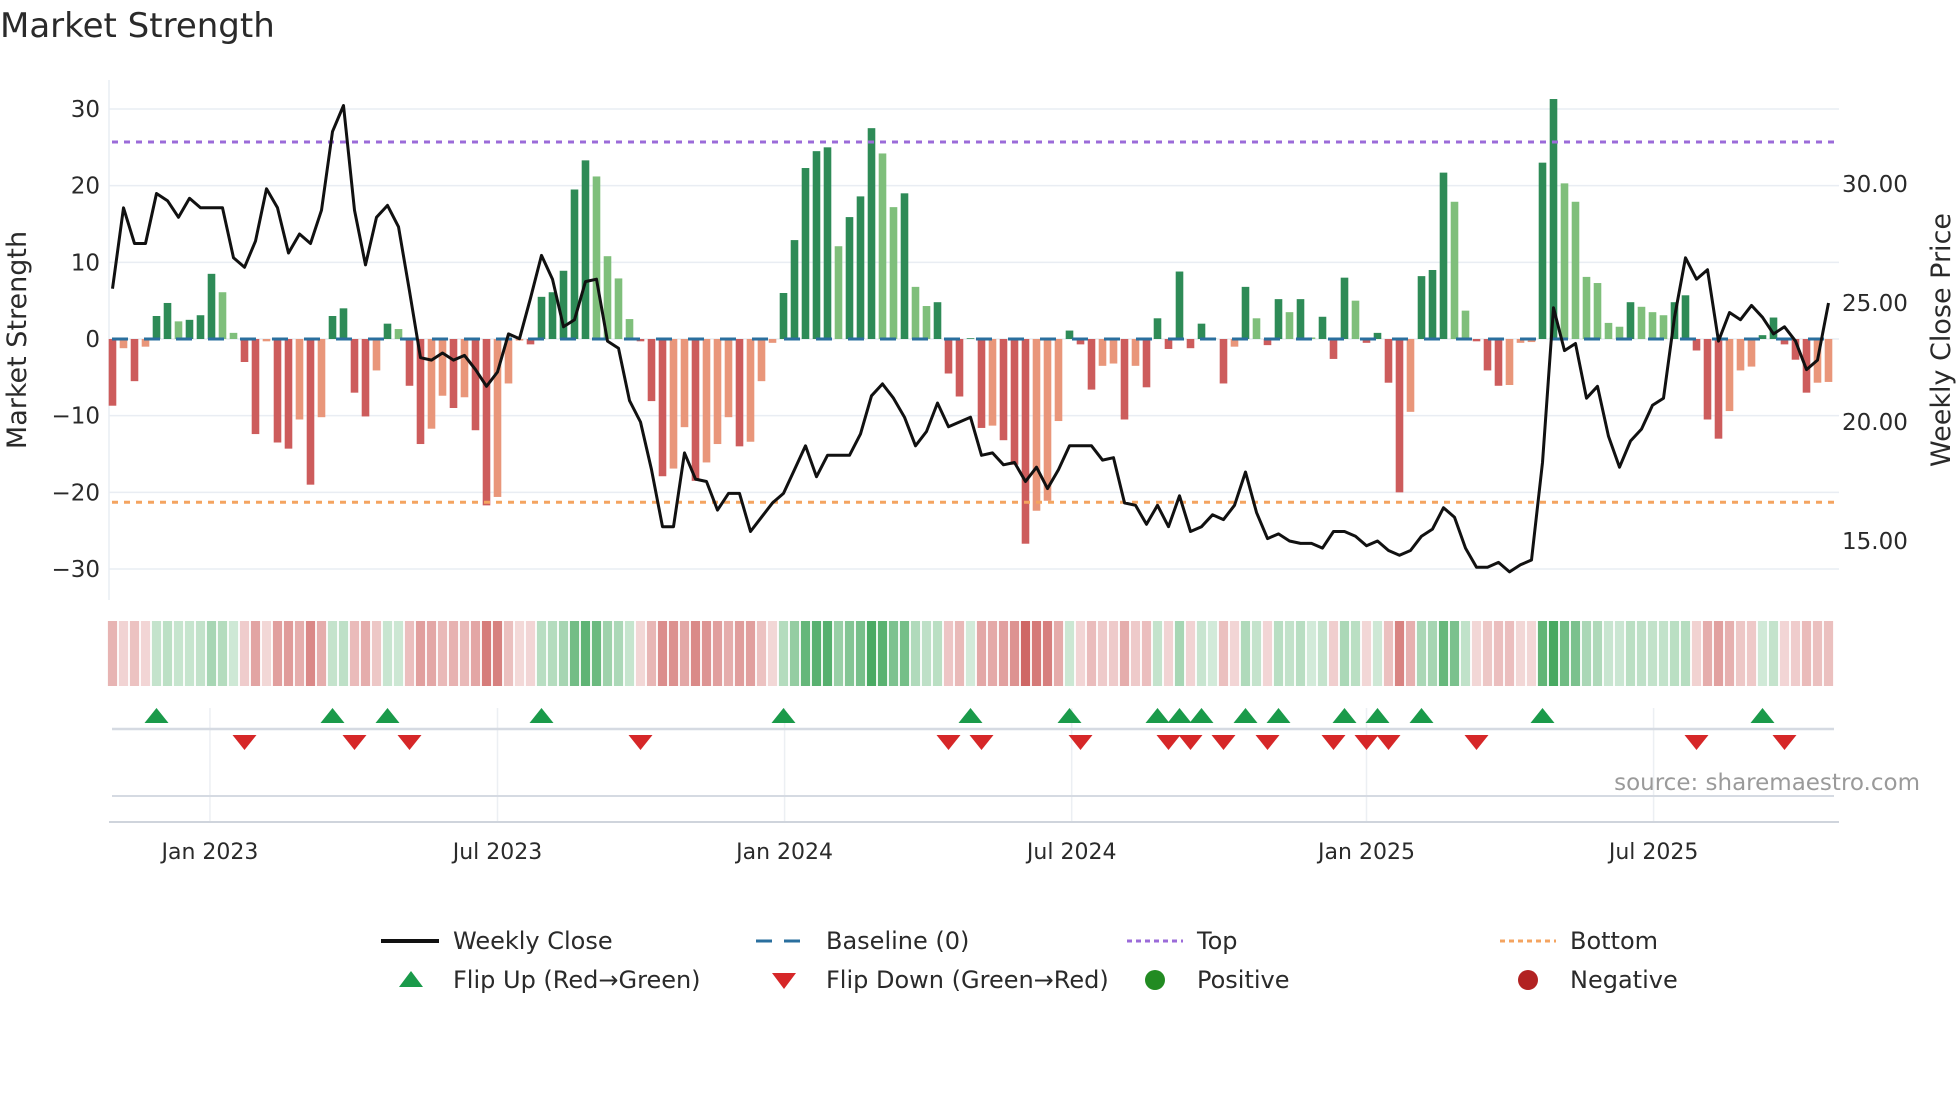 Image resolution: width=1960 pixels, height=1102 pixels. I want to click on legend-label: Baseline (0), so click(898, 941).